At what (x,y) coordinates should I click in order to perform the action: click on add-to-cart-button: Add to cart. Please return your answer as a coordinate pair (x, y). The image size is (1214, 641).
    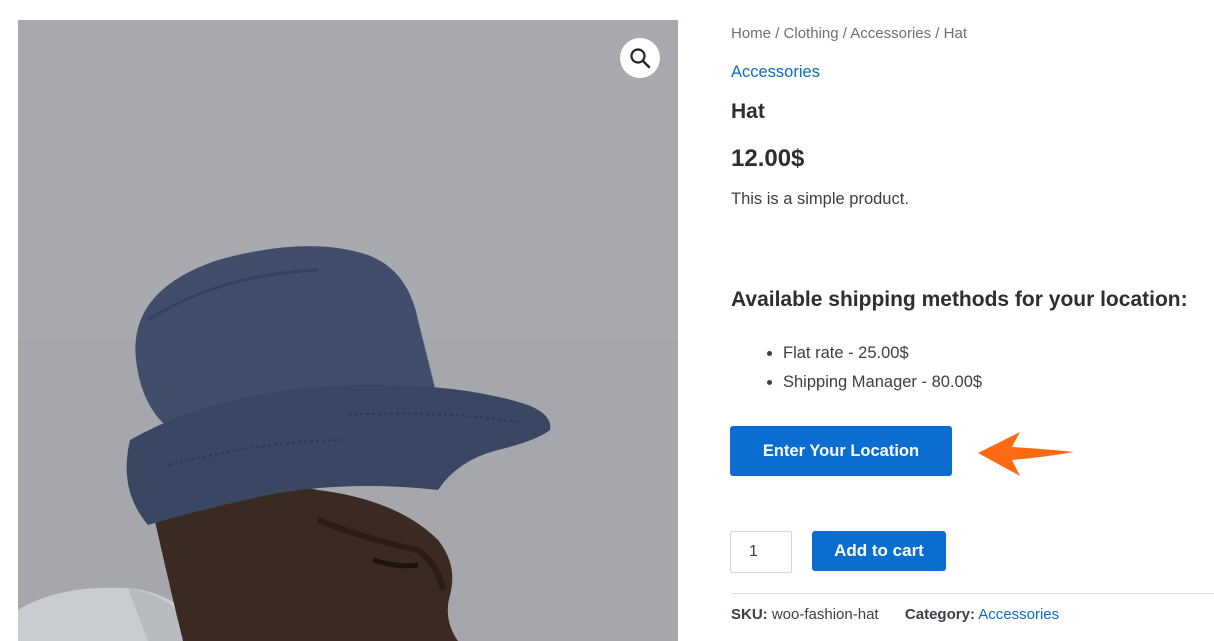
    Looking at the image, I should click on (879, 551).